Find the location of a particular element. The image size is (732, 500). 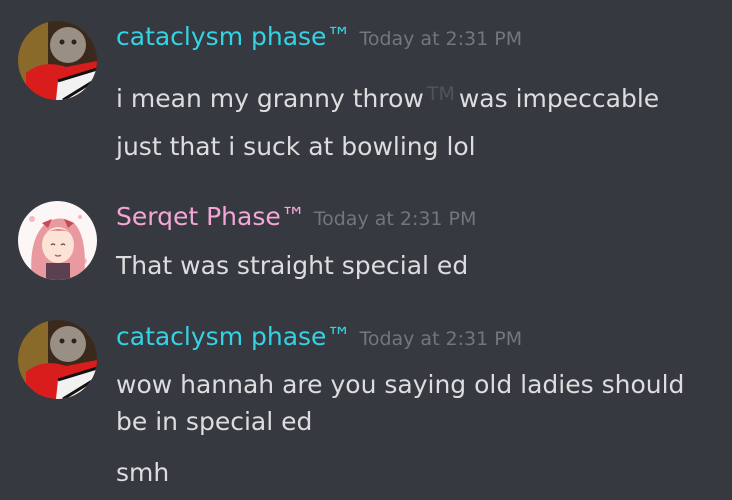

message-text: smh is located at coordinates (143, 472).